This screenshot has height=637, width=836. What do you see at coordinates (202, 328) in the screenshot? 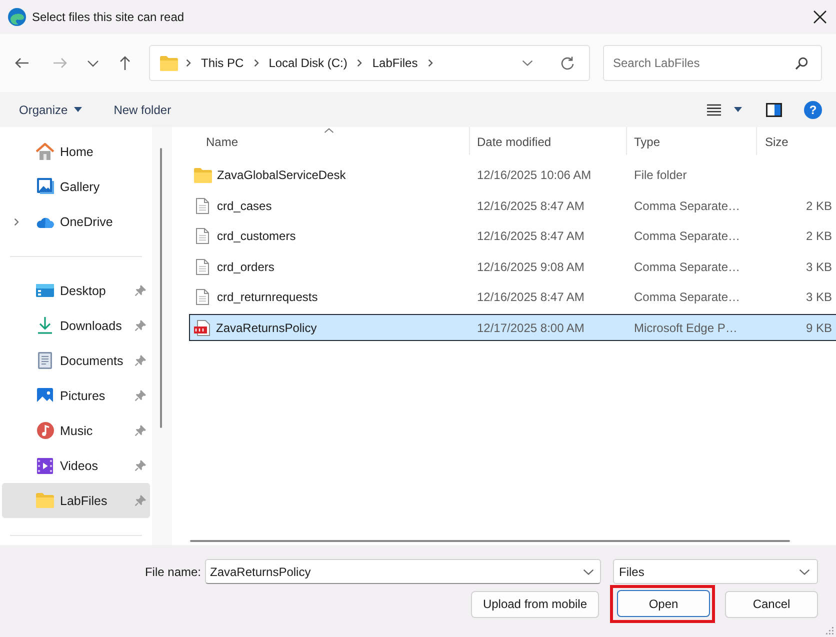
I see `pdf-icon` at bounding box center [202, 328].